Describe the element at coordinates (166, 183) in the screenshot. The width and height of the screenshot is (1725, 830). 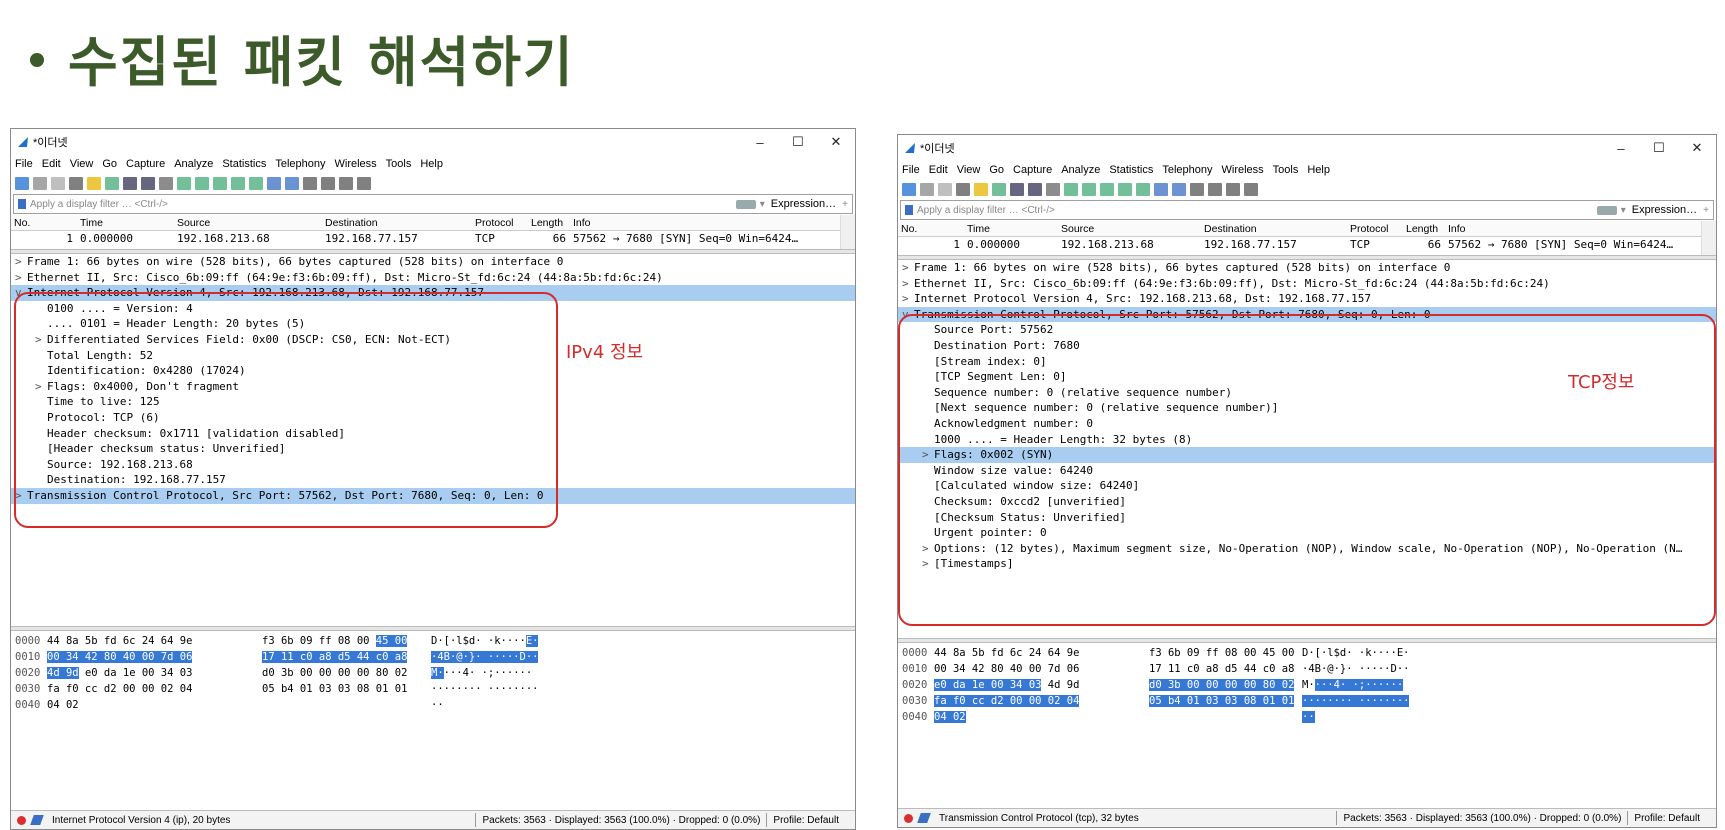
I see `find-icon` at that location.